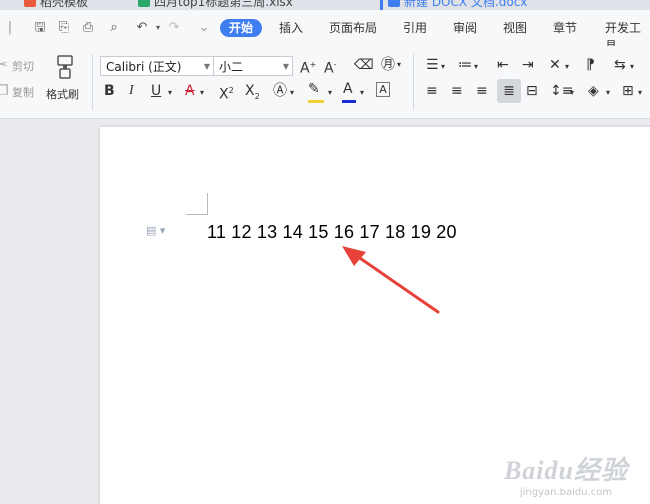  I want to click on strikethrough-icon: A, so click(190, 91).